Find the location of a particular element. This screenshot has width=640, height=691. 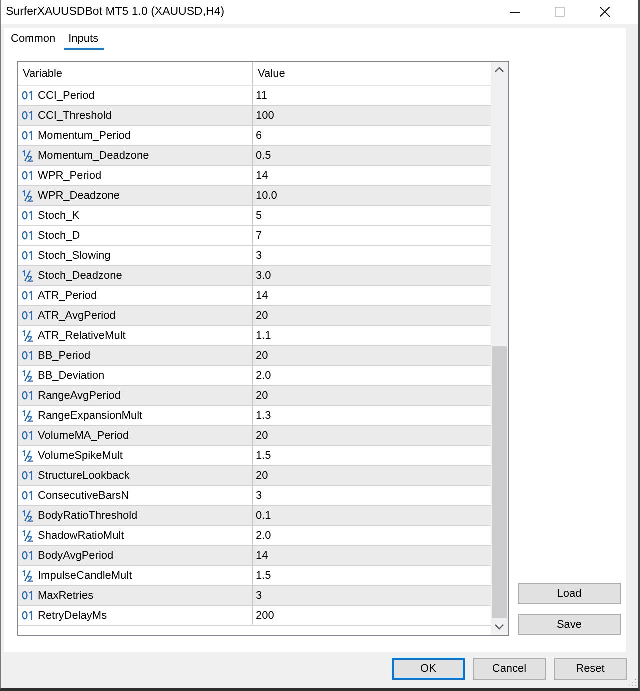

variable-name: ShadowRatioMult is located at coordinates (81, 536).